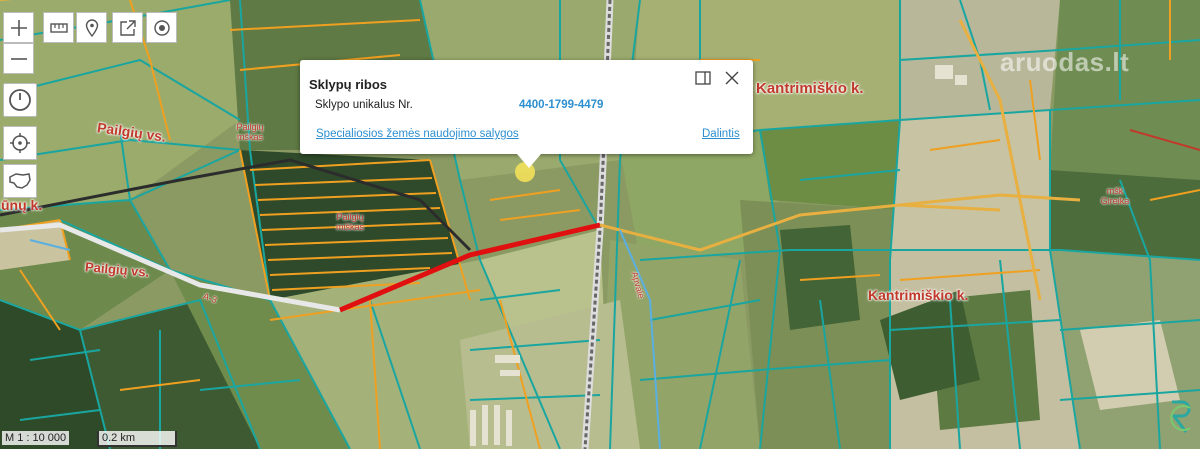 This screenshot has height=449, width=1200. I want to click on measure-button, so click(58, 27).